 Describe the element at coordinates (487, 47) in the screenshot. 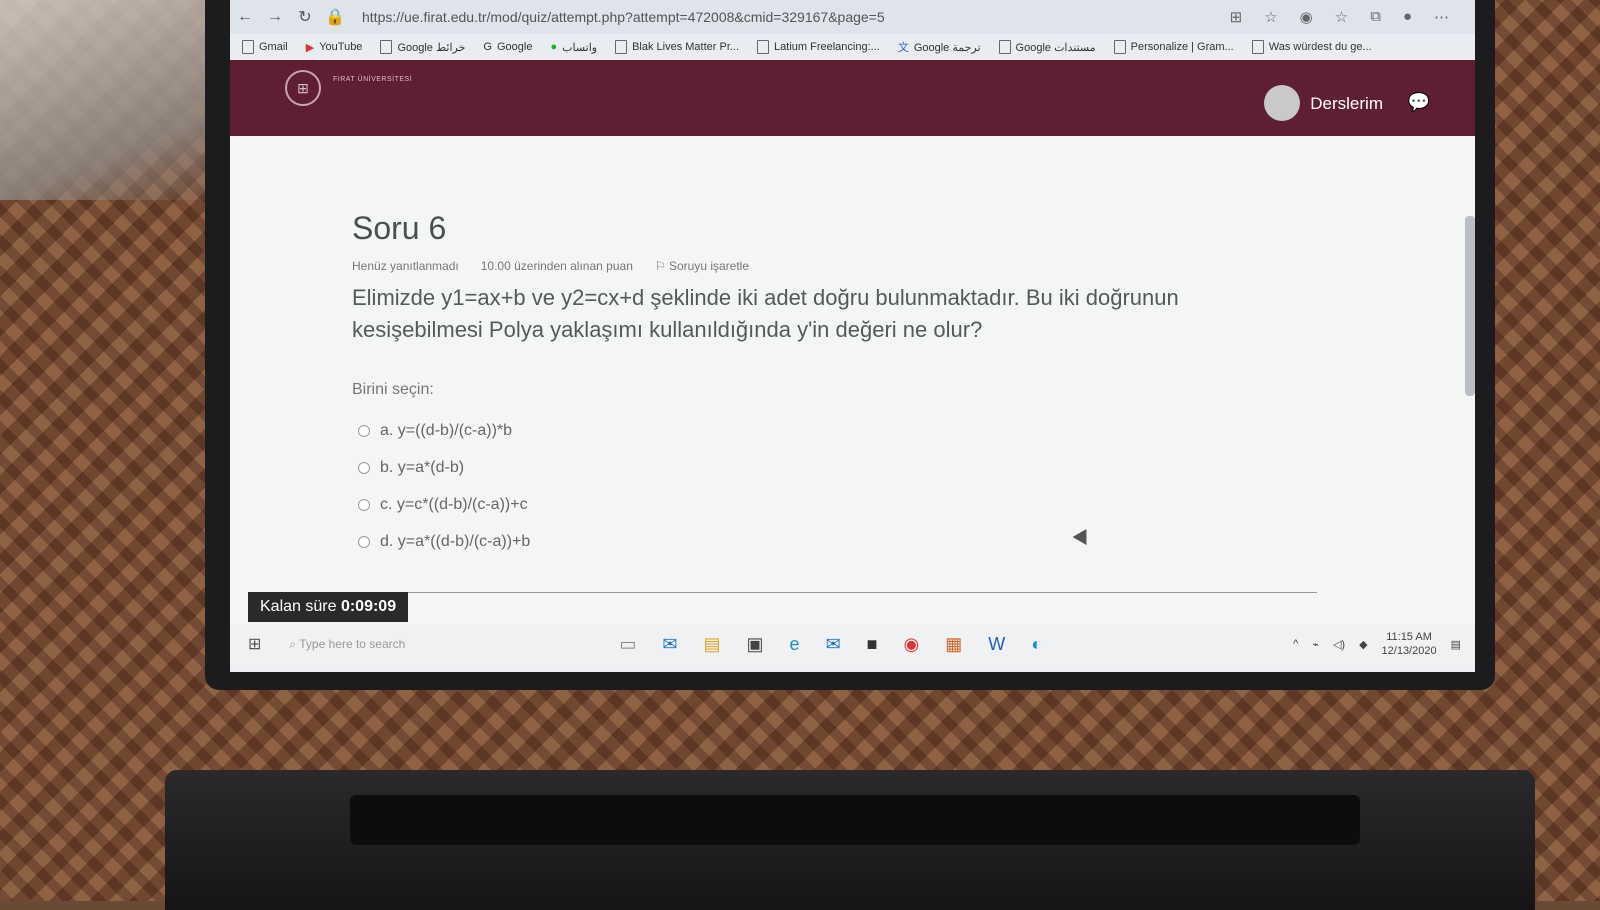

I see `google-icon: G` at that location.